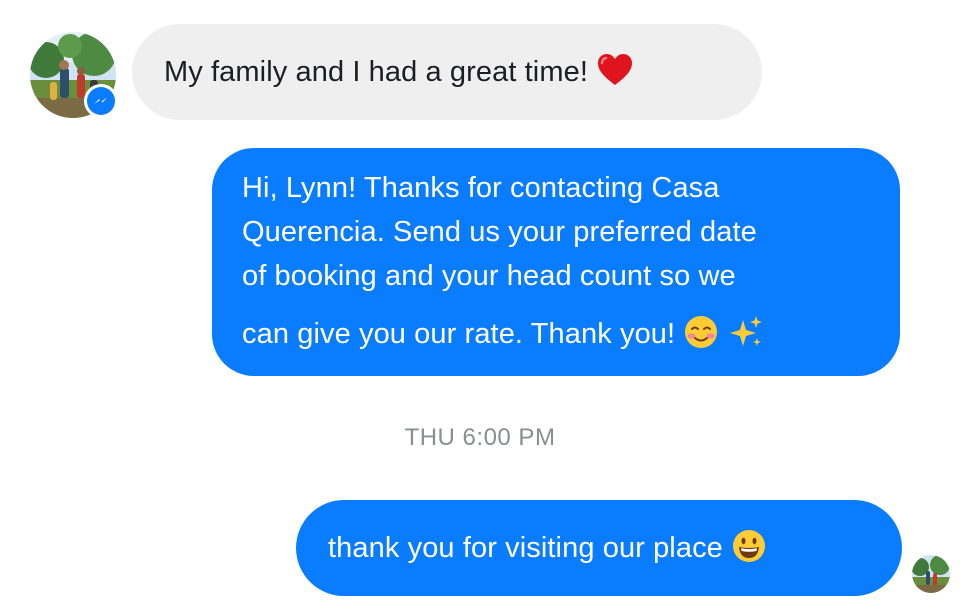 The width and height of the screenshot is (960, 606). I want to click on seen-avatar-icon, so click(931, 574).